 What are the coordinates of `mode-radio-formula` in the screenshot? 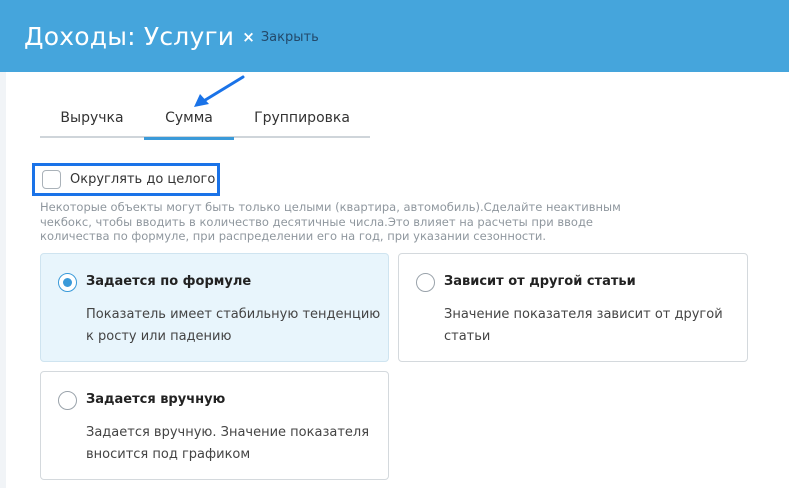 It's located at (67, 282).